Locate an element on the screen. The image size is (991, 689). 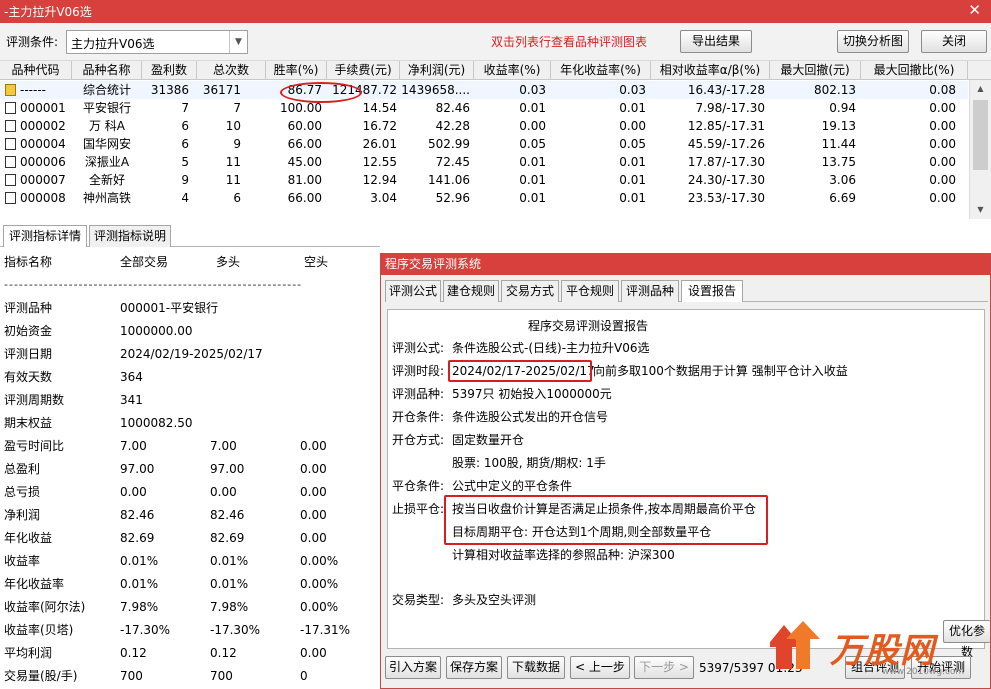
table-scrollbar: ▲ ▼ is located at coordinates (980, 149).